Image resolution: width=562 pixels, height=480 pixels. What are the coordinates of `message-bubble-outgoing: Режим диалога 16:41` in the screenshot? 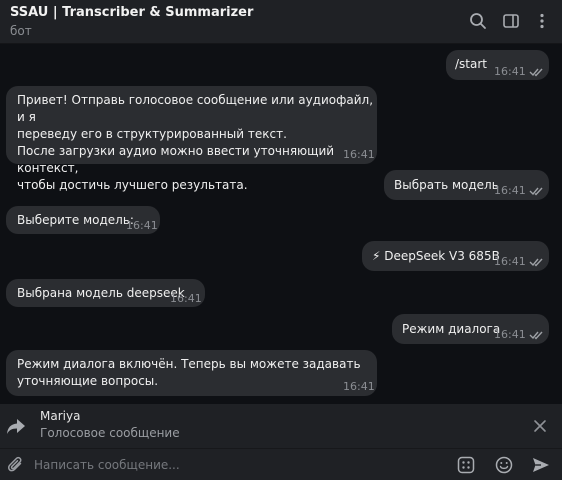 It's located at (470, 329).